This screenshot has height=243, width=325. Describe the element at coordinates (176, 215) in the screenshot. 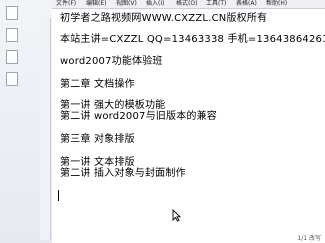

I see `mouse-pointer-icon` at that location.